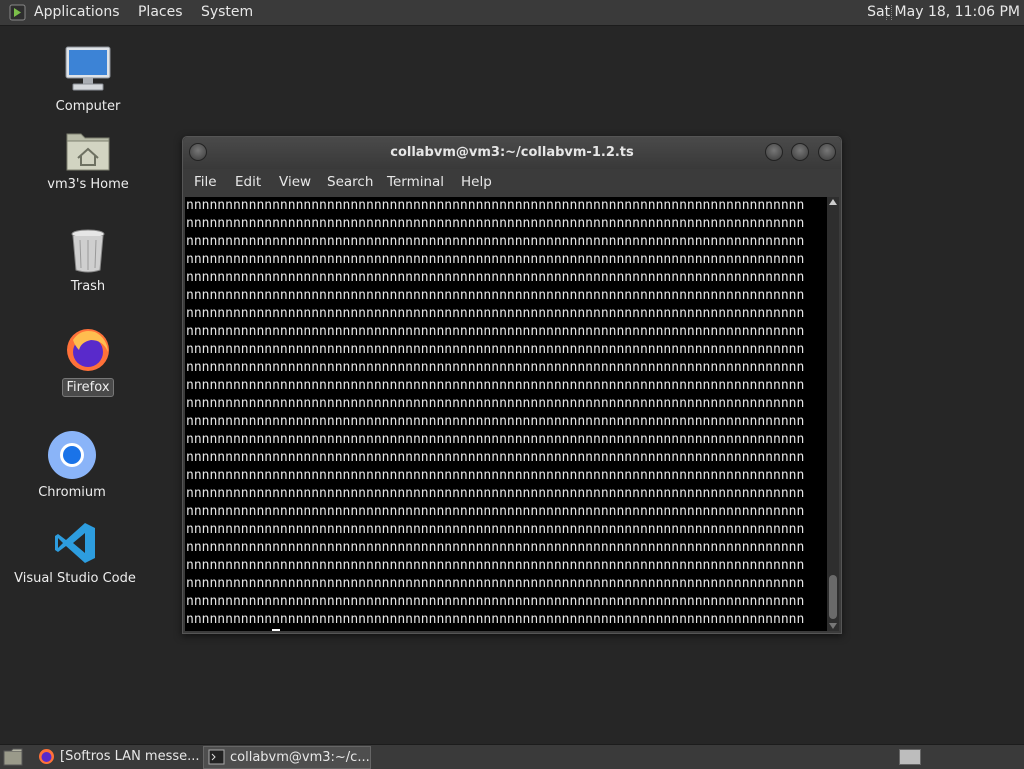 This screenshot has width=1024, height=769. I want to click on computer-icon, so click(88, 68).